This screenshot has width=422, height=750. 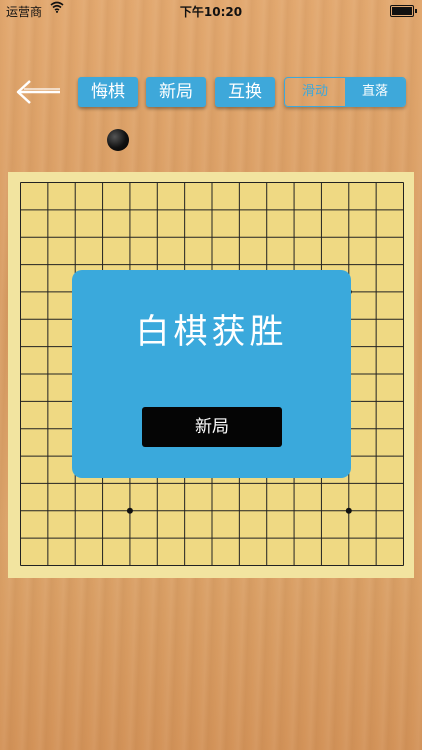 I want to click on back-arrow-icon, so click(x=38, y=92).